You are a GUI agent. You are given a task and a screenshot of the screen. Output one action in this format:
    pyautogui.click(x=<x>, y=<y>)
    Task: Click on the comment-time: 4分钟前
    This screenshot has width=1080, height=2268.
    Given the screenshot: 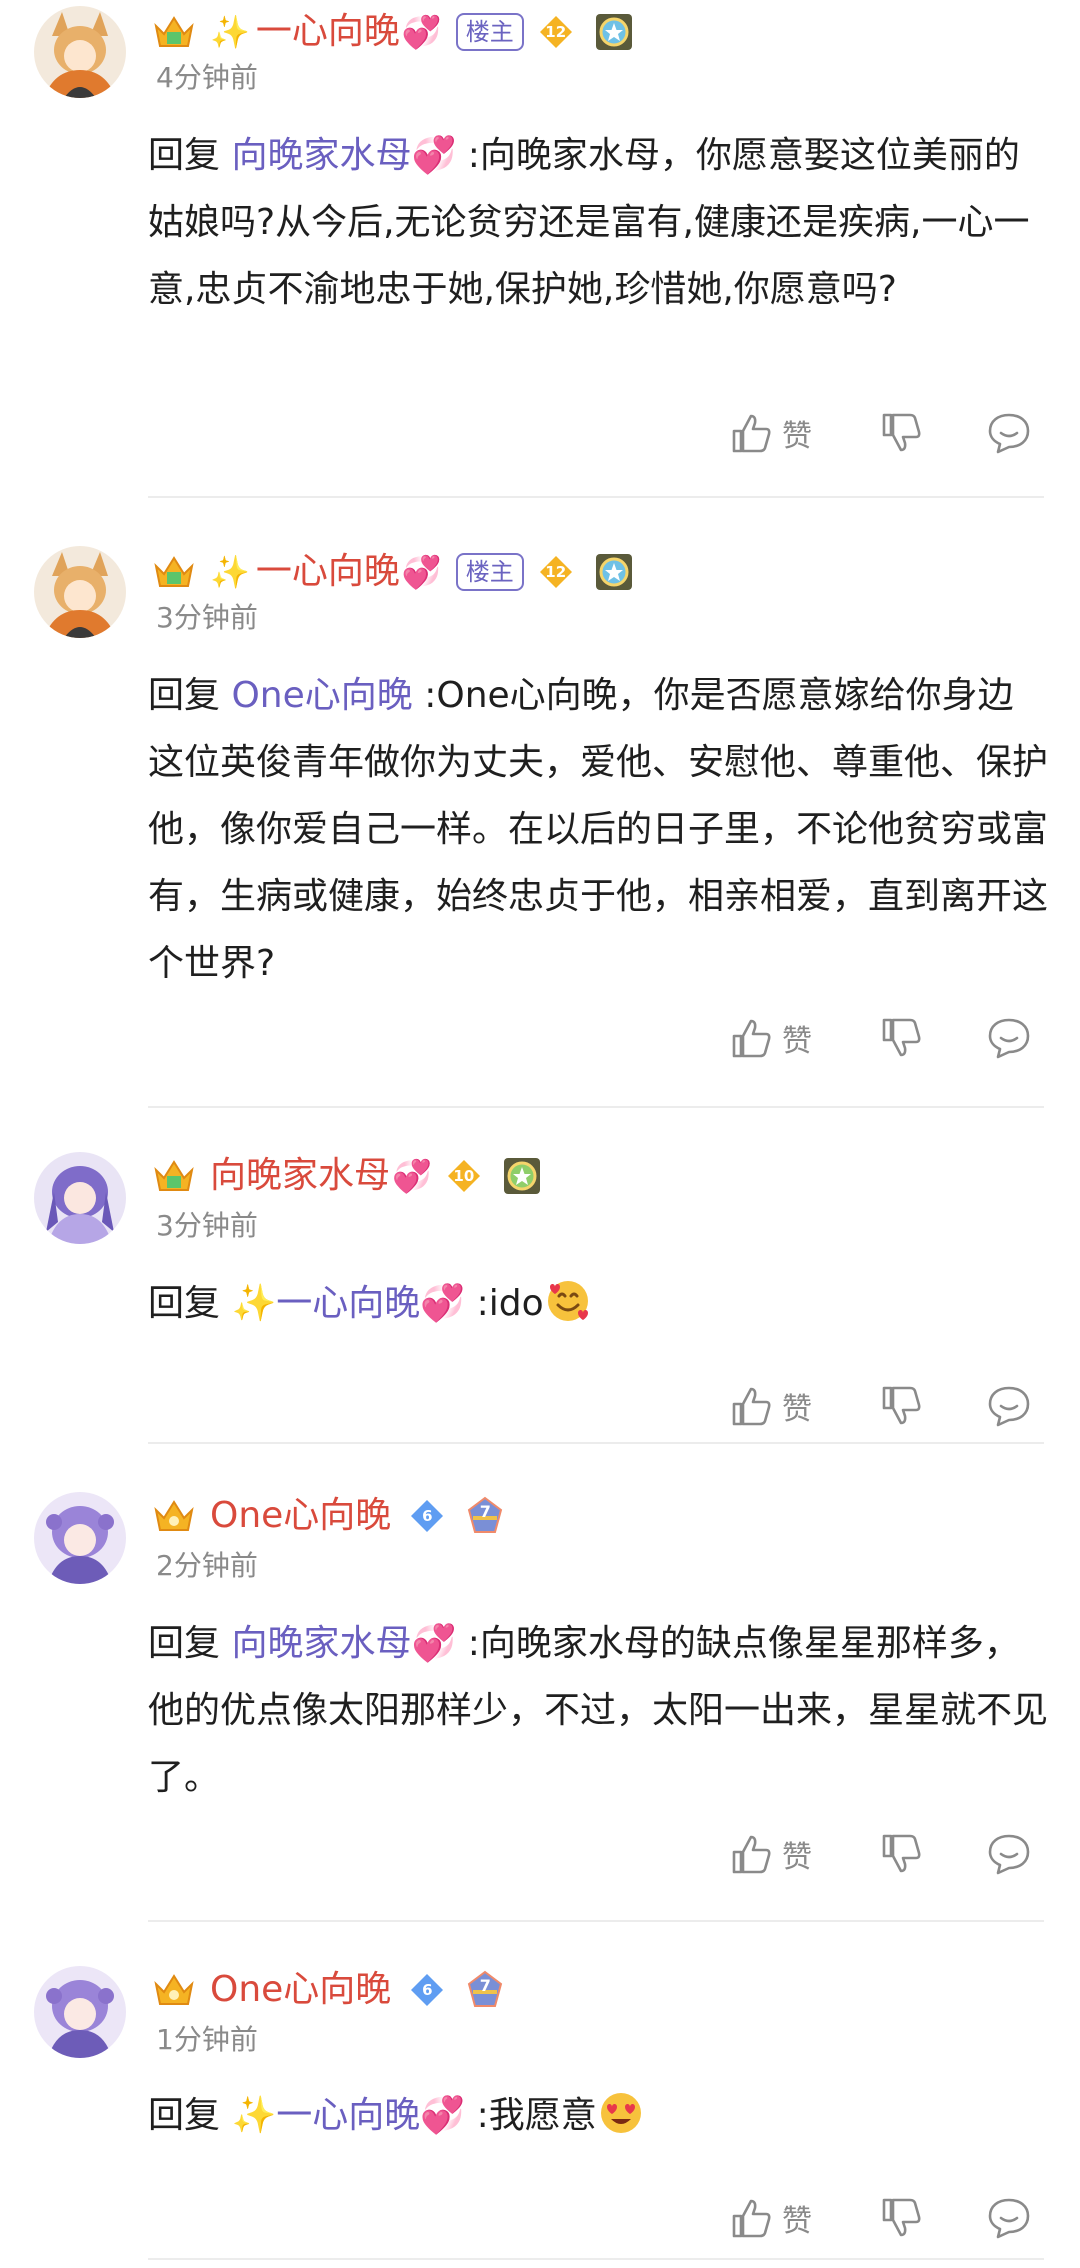 What is the action you would take?
    pyautogui.click(x=207, y=77)
    